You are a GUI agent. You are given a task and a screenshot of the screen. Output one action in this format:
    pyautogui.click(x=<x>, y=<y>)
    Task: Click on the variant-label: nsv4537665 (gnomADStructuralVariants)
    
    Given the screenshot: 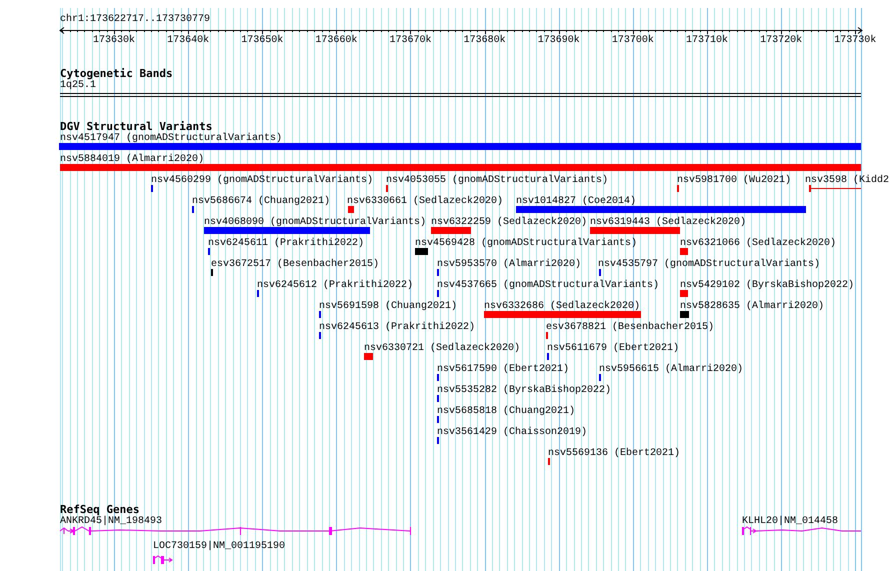 What is the action you would take?
    pyautogui.click(x=548, y=286)
    